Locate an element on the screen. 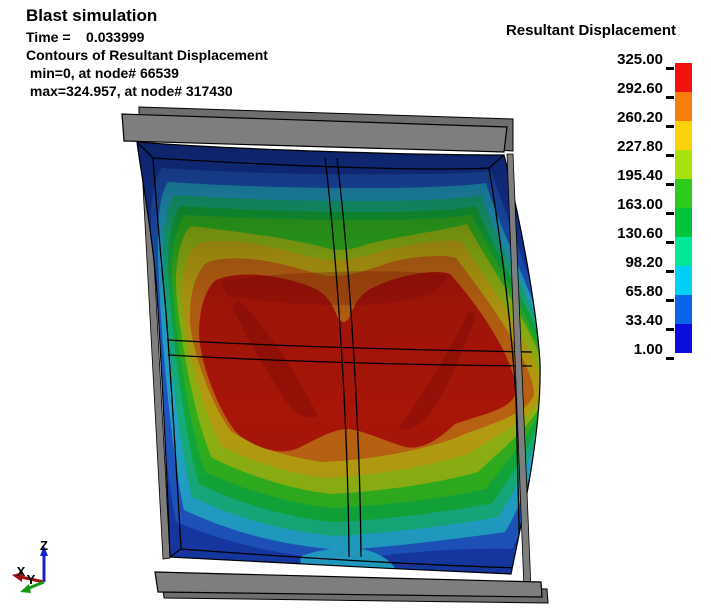 The image size is (711, 616). axis-triad: X Y Z is located at coordinates (30, 565).